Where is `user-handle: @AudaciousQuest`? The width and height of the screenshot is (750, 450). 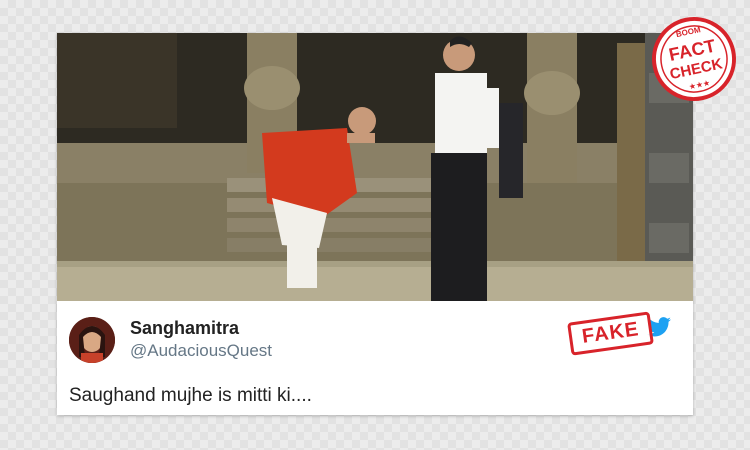
user-handle: @AudaciousQuest is located at coordinates (201, 351).